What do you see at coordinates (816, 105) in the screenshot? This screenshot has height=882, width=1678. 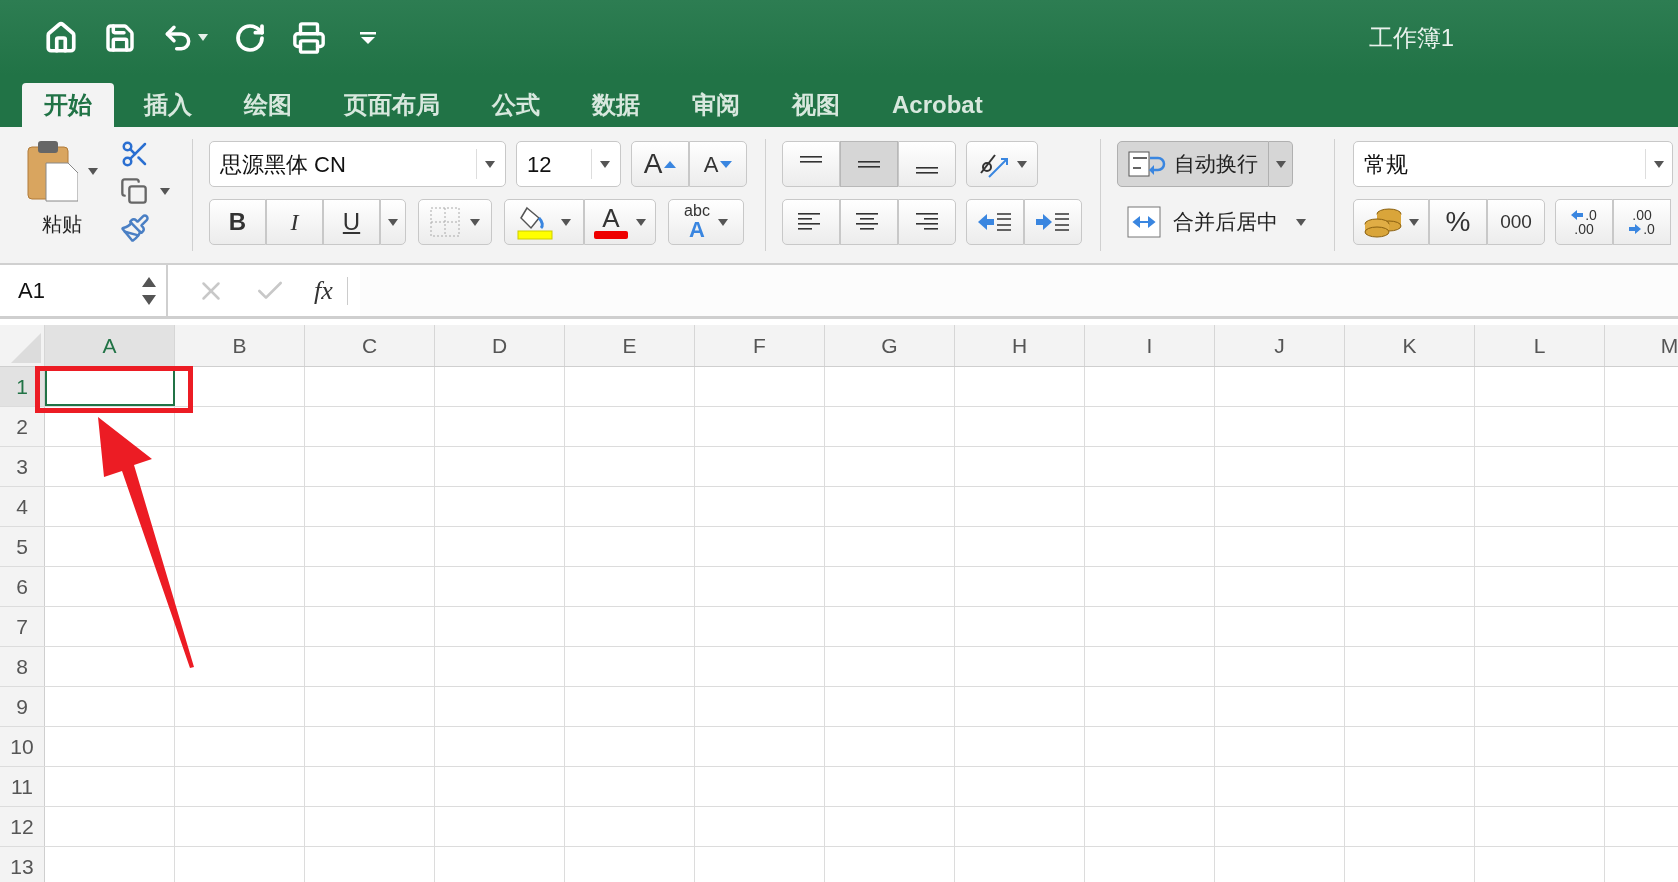 I see `ribbon-tab: 视图` at bounding box center [816, 105].